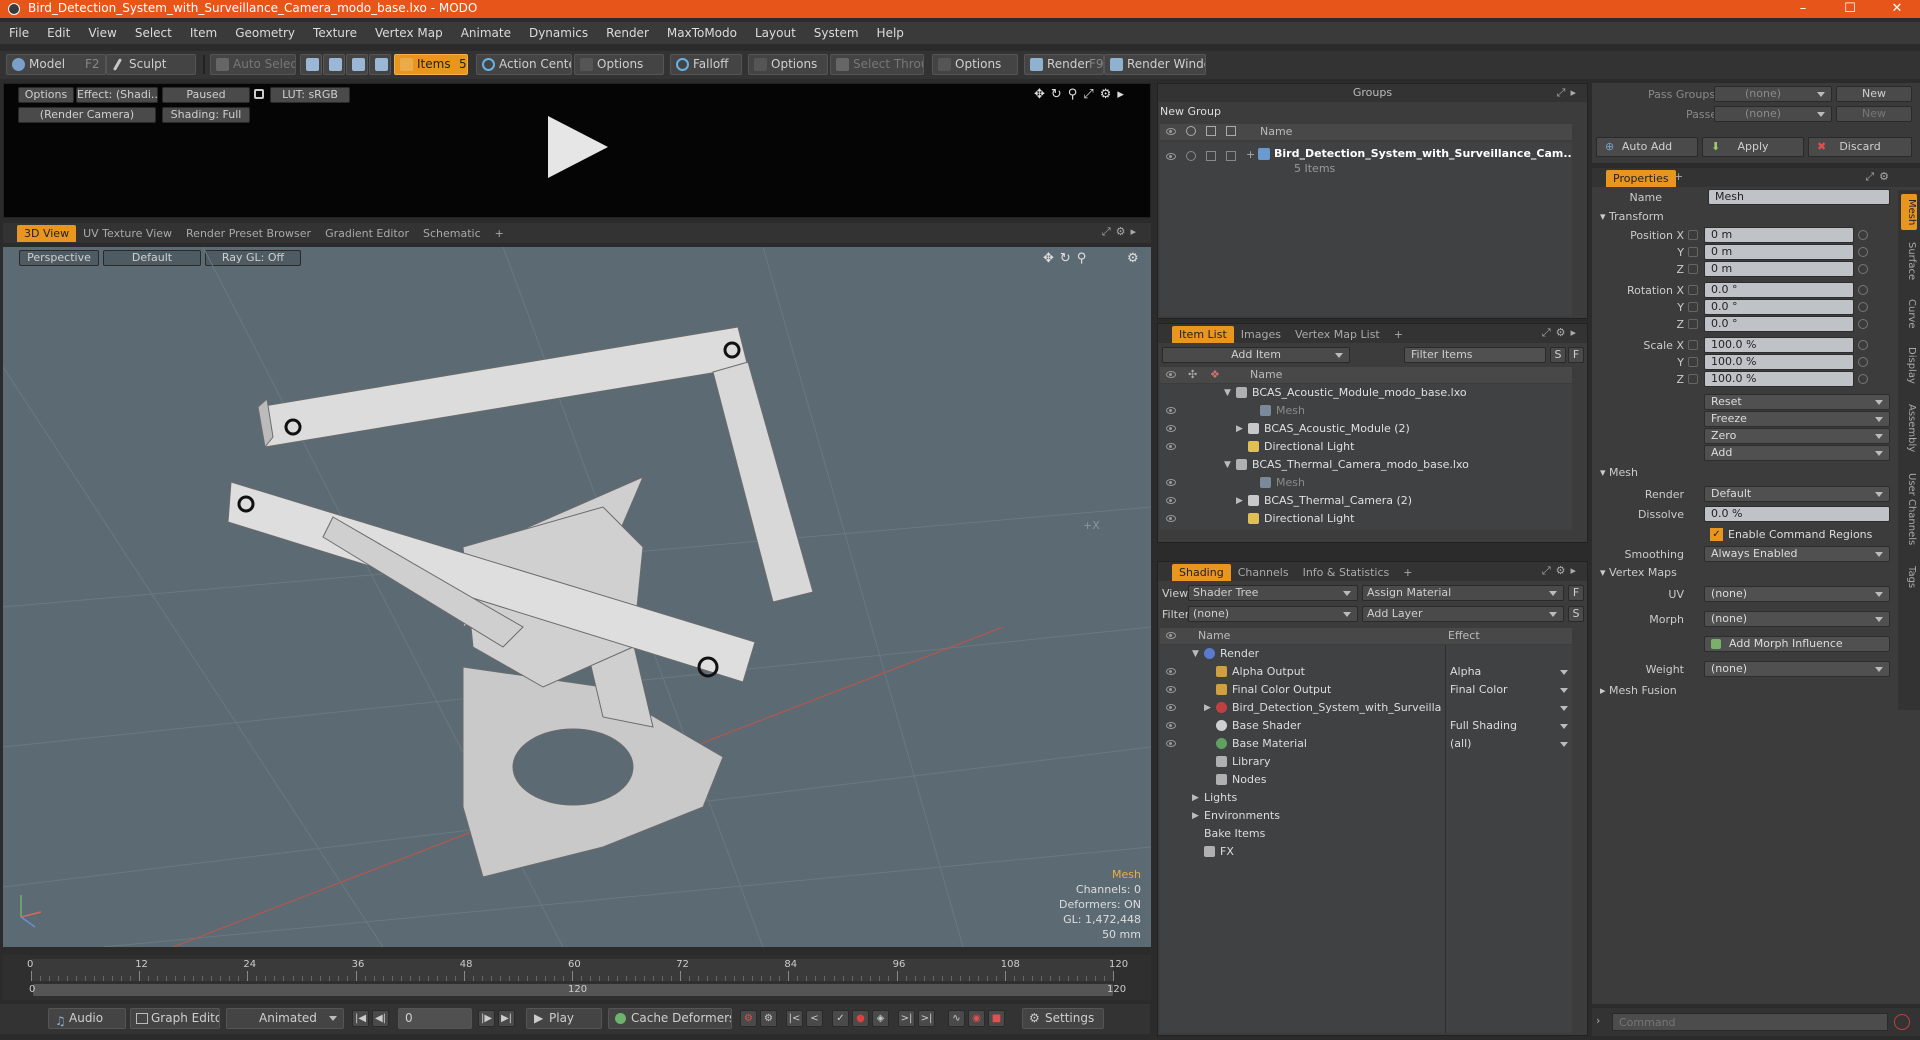 The width and height of the screenshot is (1920, 1040). What do you see at coordinates (1797, 436) in the screenshot?
I see `zero-menu: Zero` at bounding box center [1797, 436].